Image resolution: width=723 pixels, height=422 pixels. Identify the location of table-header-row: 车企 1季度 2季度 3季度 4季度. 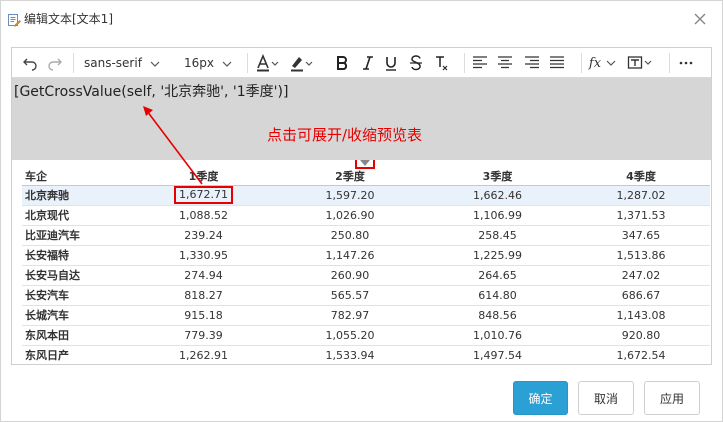
(366, 176).